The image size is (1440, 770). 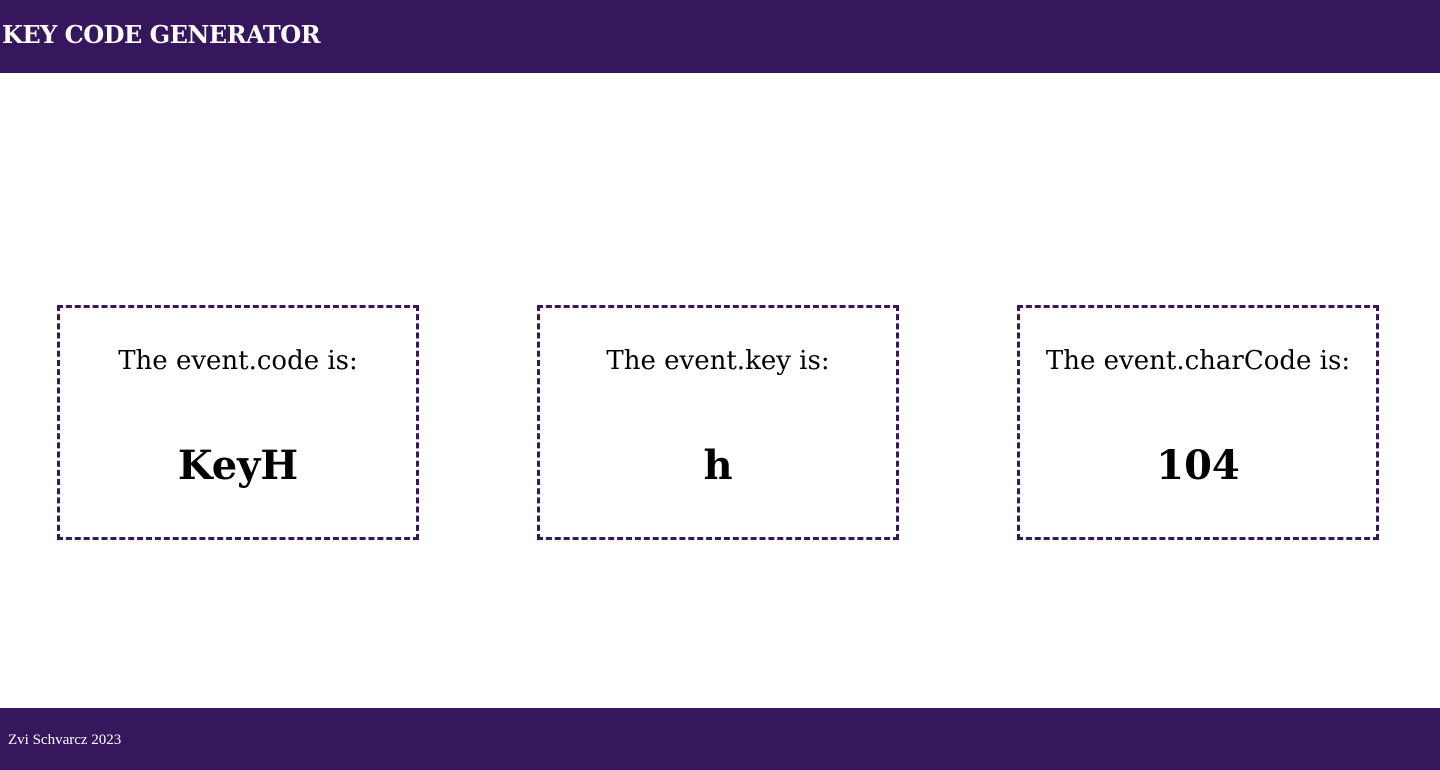 I want to click on event-key-card: The event.key is: h, so click(x=718, y=422).